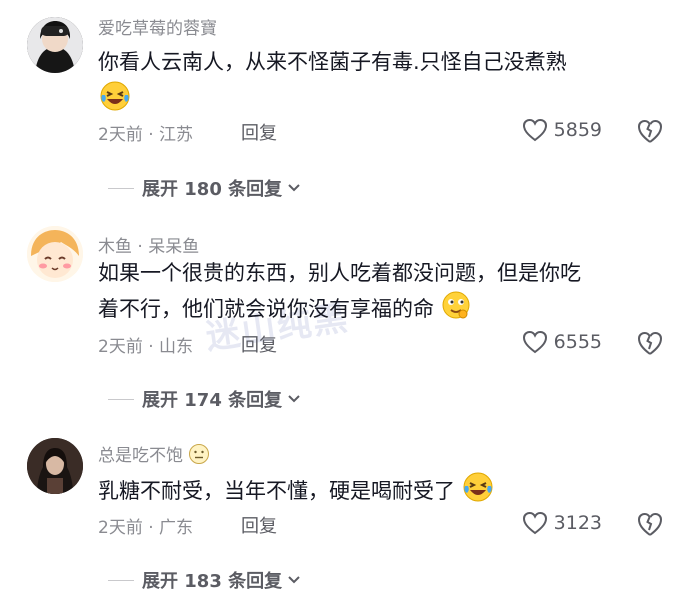 The width and height of the screenshot is (690, 603). I want to click on neutral-face-emoji-icon, so click(199, 456).